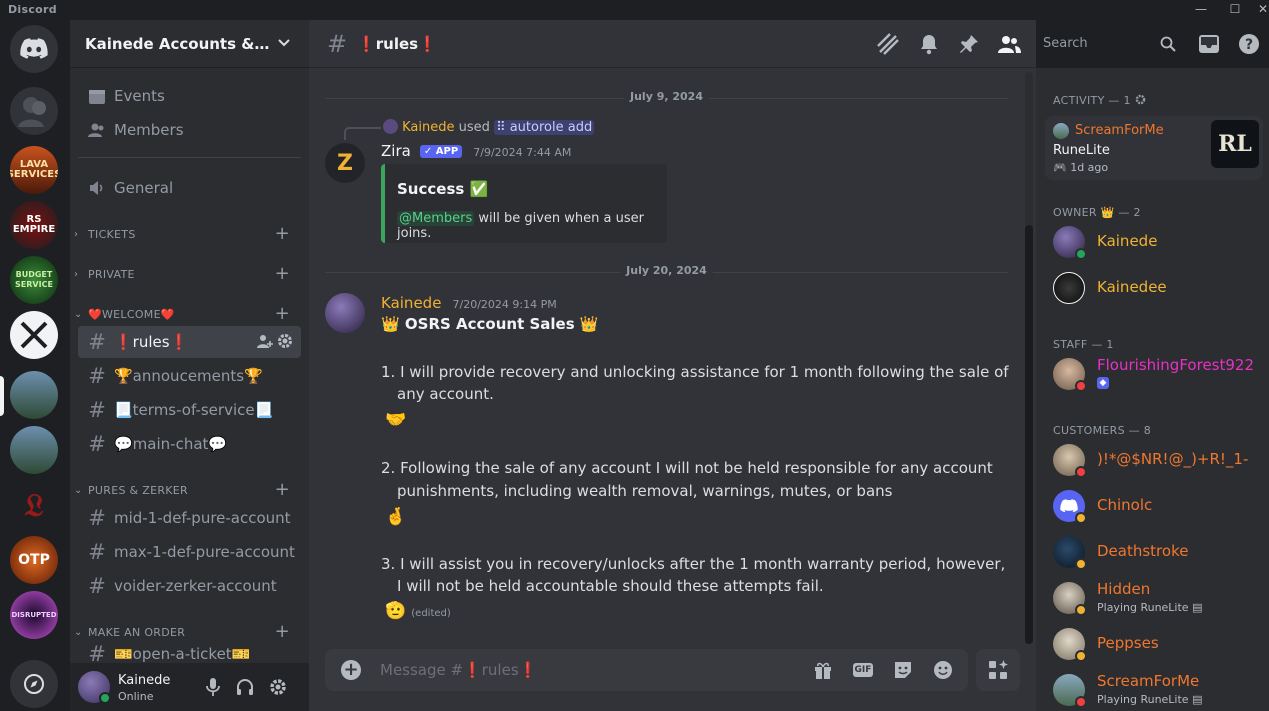  I want to click on notifications-button, so click(929, 44).